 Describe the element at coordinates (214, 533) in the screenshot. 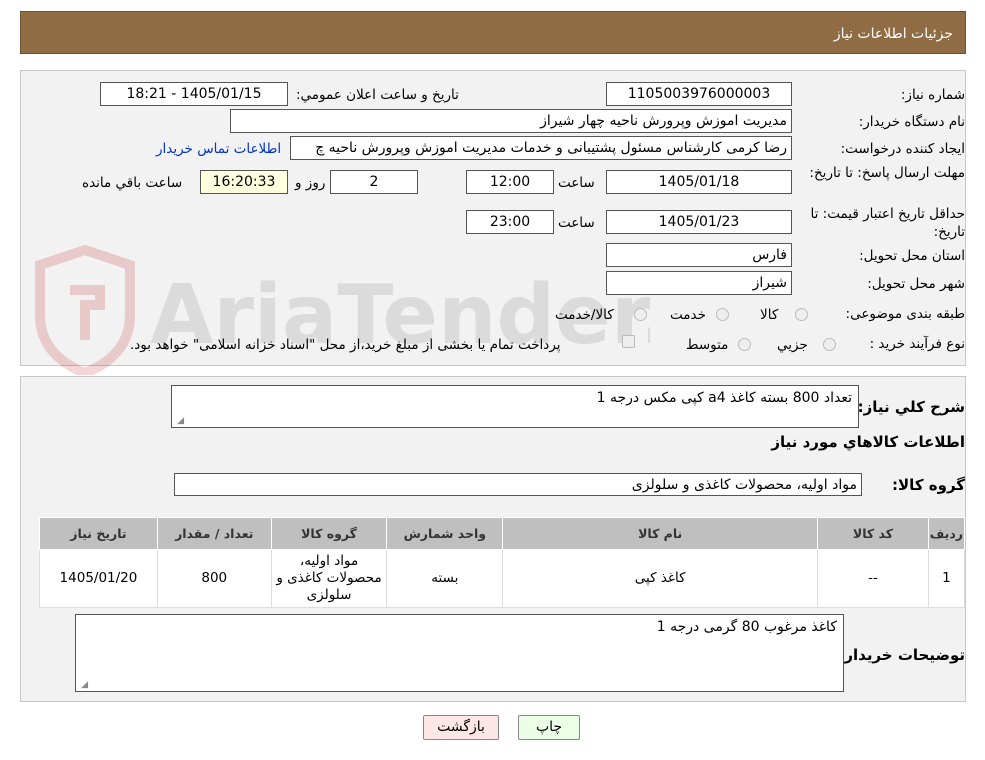

I see `col-quantity: تعداد / مقدار` at that location.